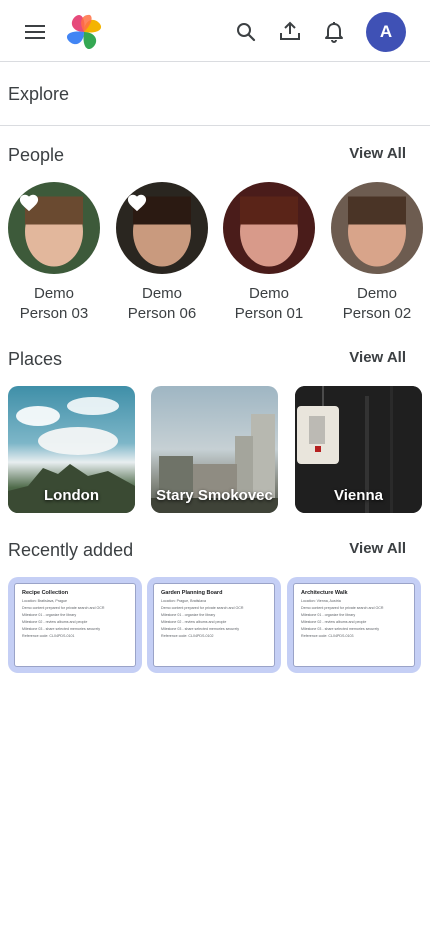 This screenshot has height=932, width=430. I want to click on person-name: Demo Person 06, so click(162, 303).